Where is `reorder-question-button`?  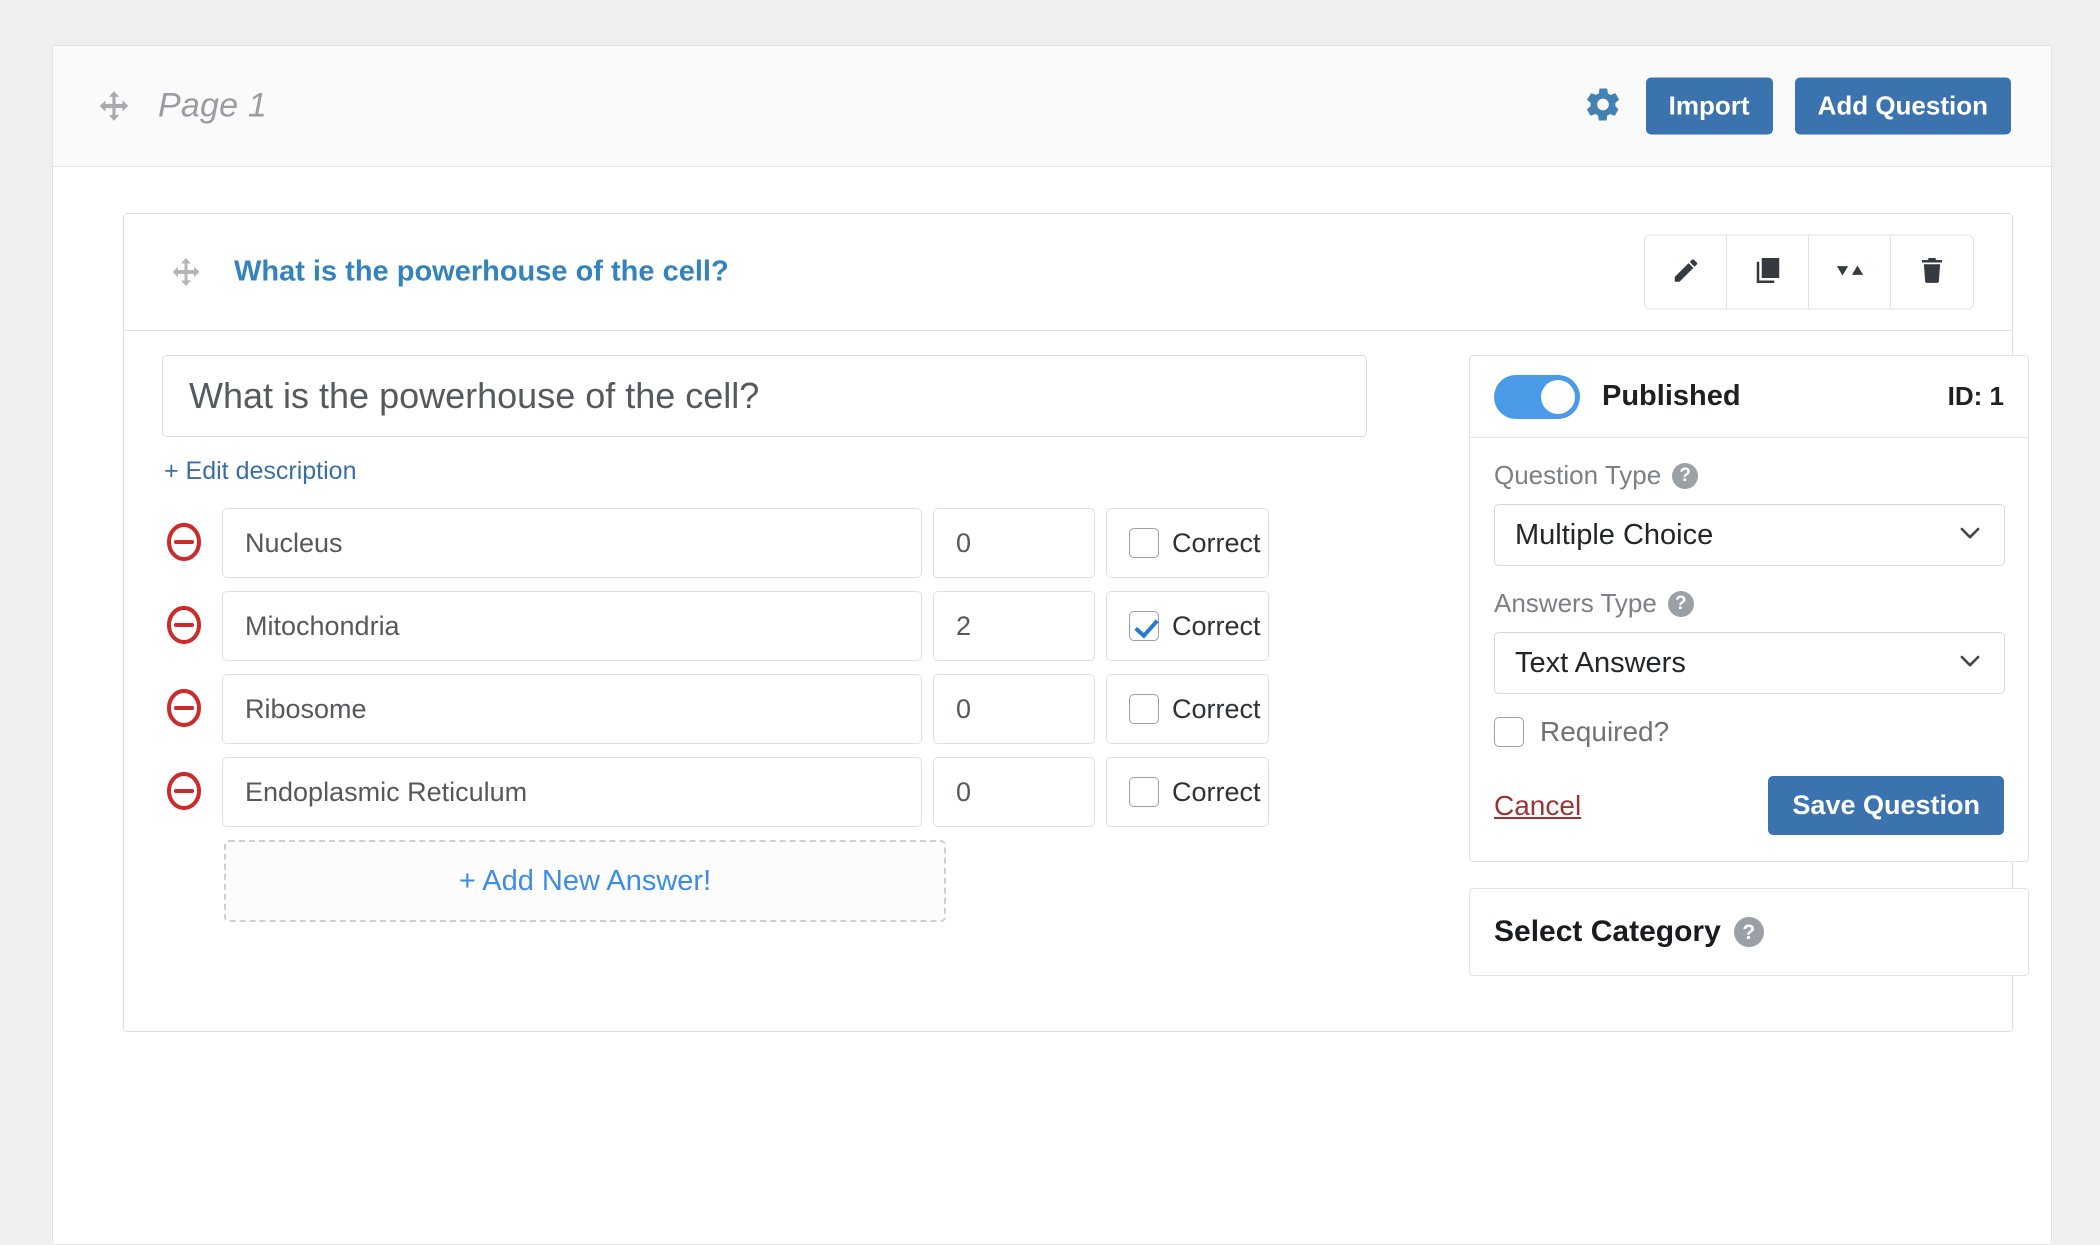 reorder-question-button is located at coordinates (1850, 272).